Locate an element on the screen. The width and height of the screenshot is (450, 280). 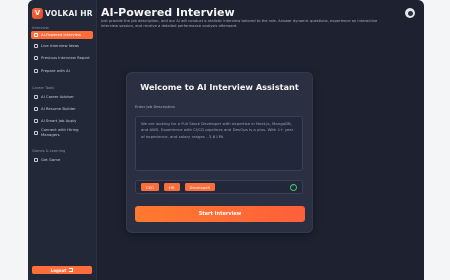
sidebar-item-label: AI Resume Builder is located at coordinates (58, 108).